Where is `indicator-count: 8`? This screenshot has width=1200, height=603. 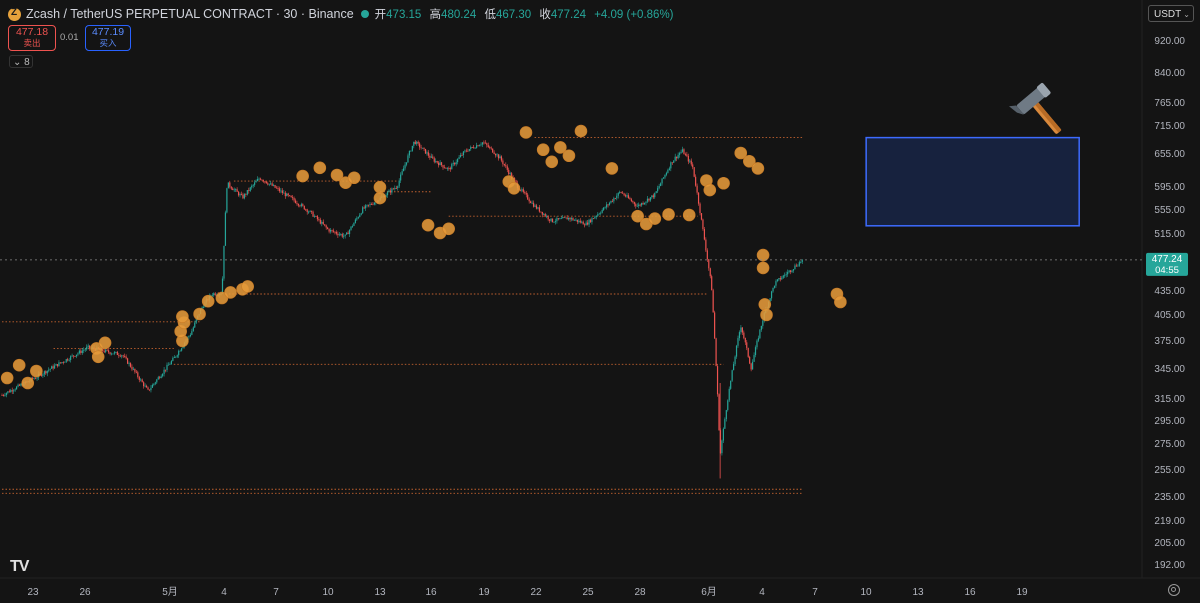
indicator-count: 8 is located at coordinates (27, 62).